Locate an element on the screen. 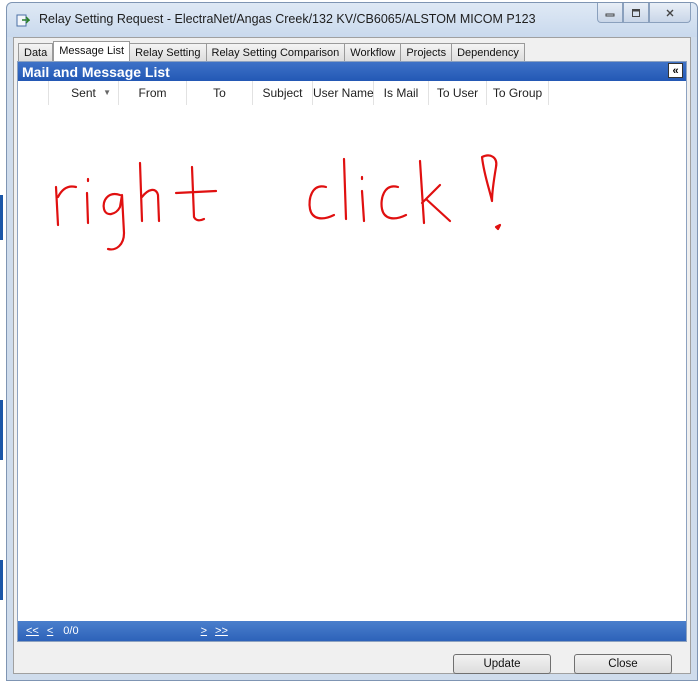  tab-workflow: Workflow is located at coordinates (373, 53).